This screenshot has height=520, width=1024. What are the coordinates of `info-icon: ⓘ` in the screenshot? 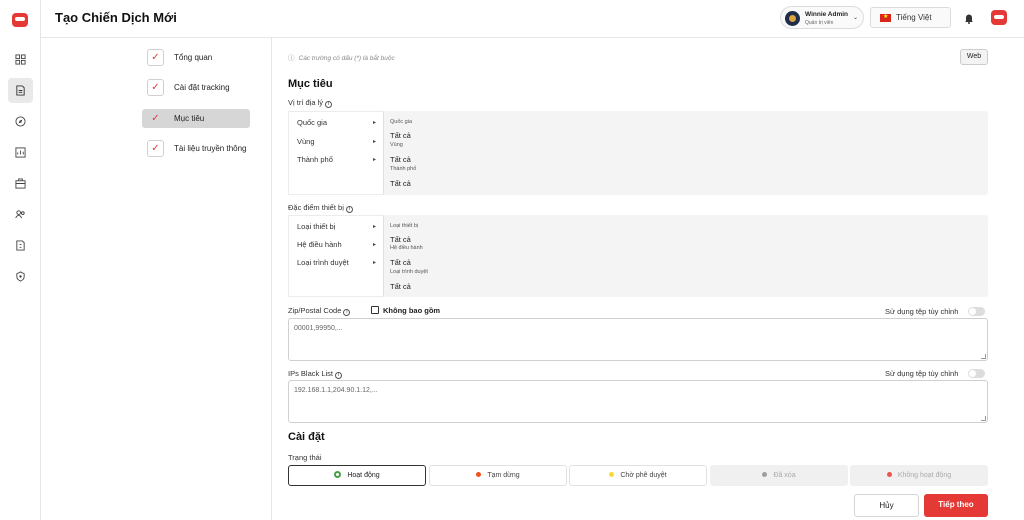 It's located at (291, 58).